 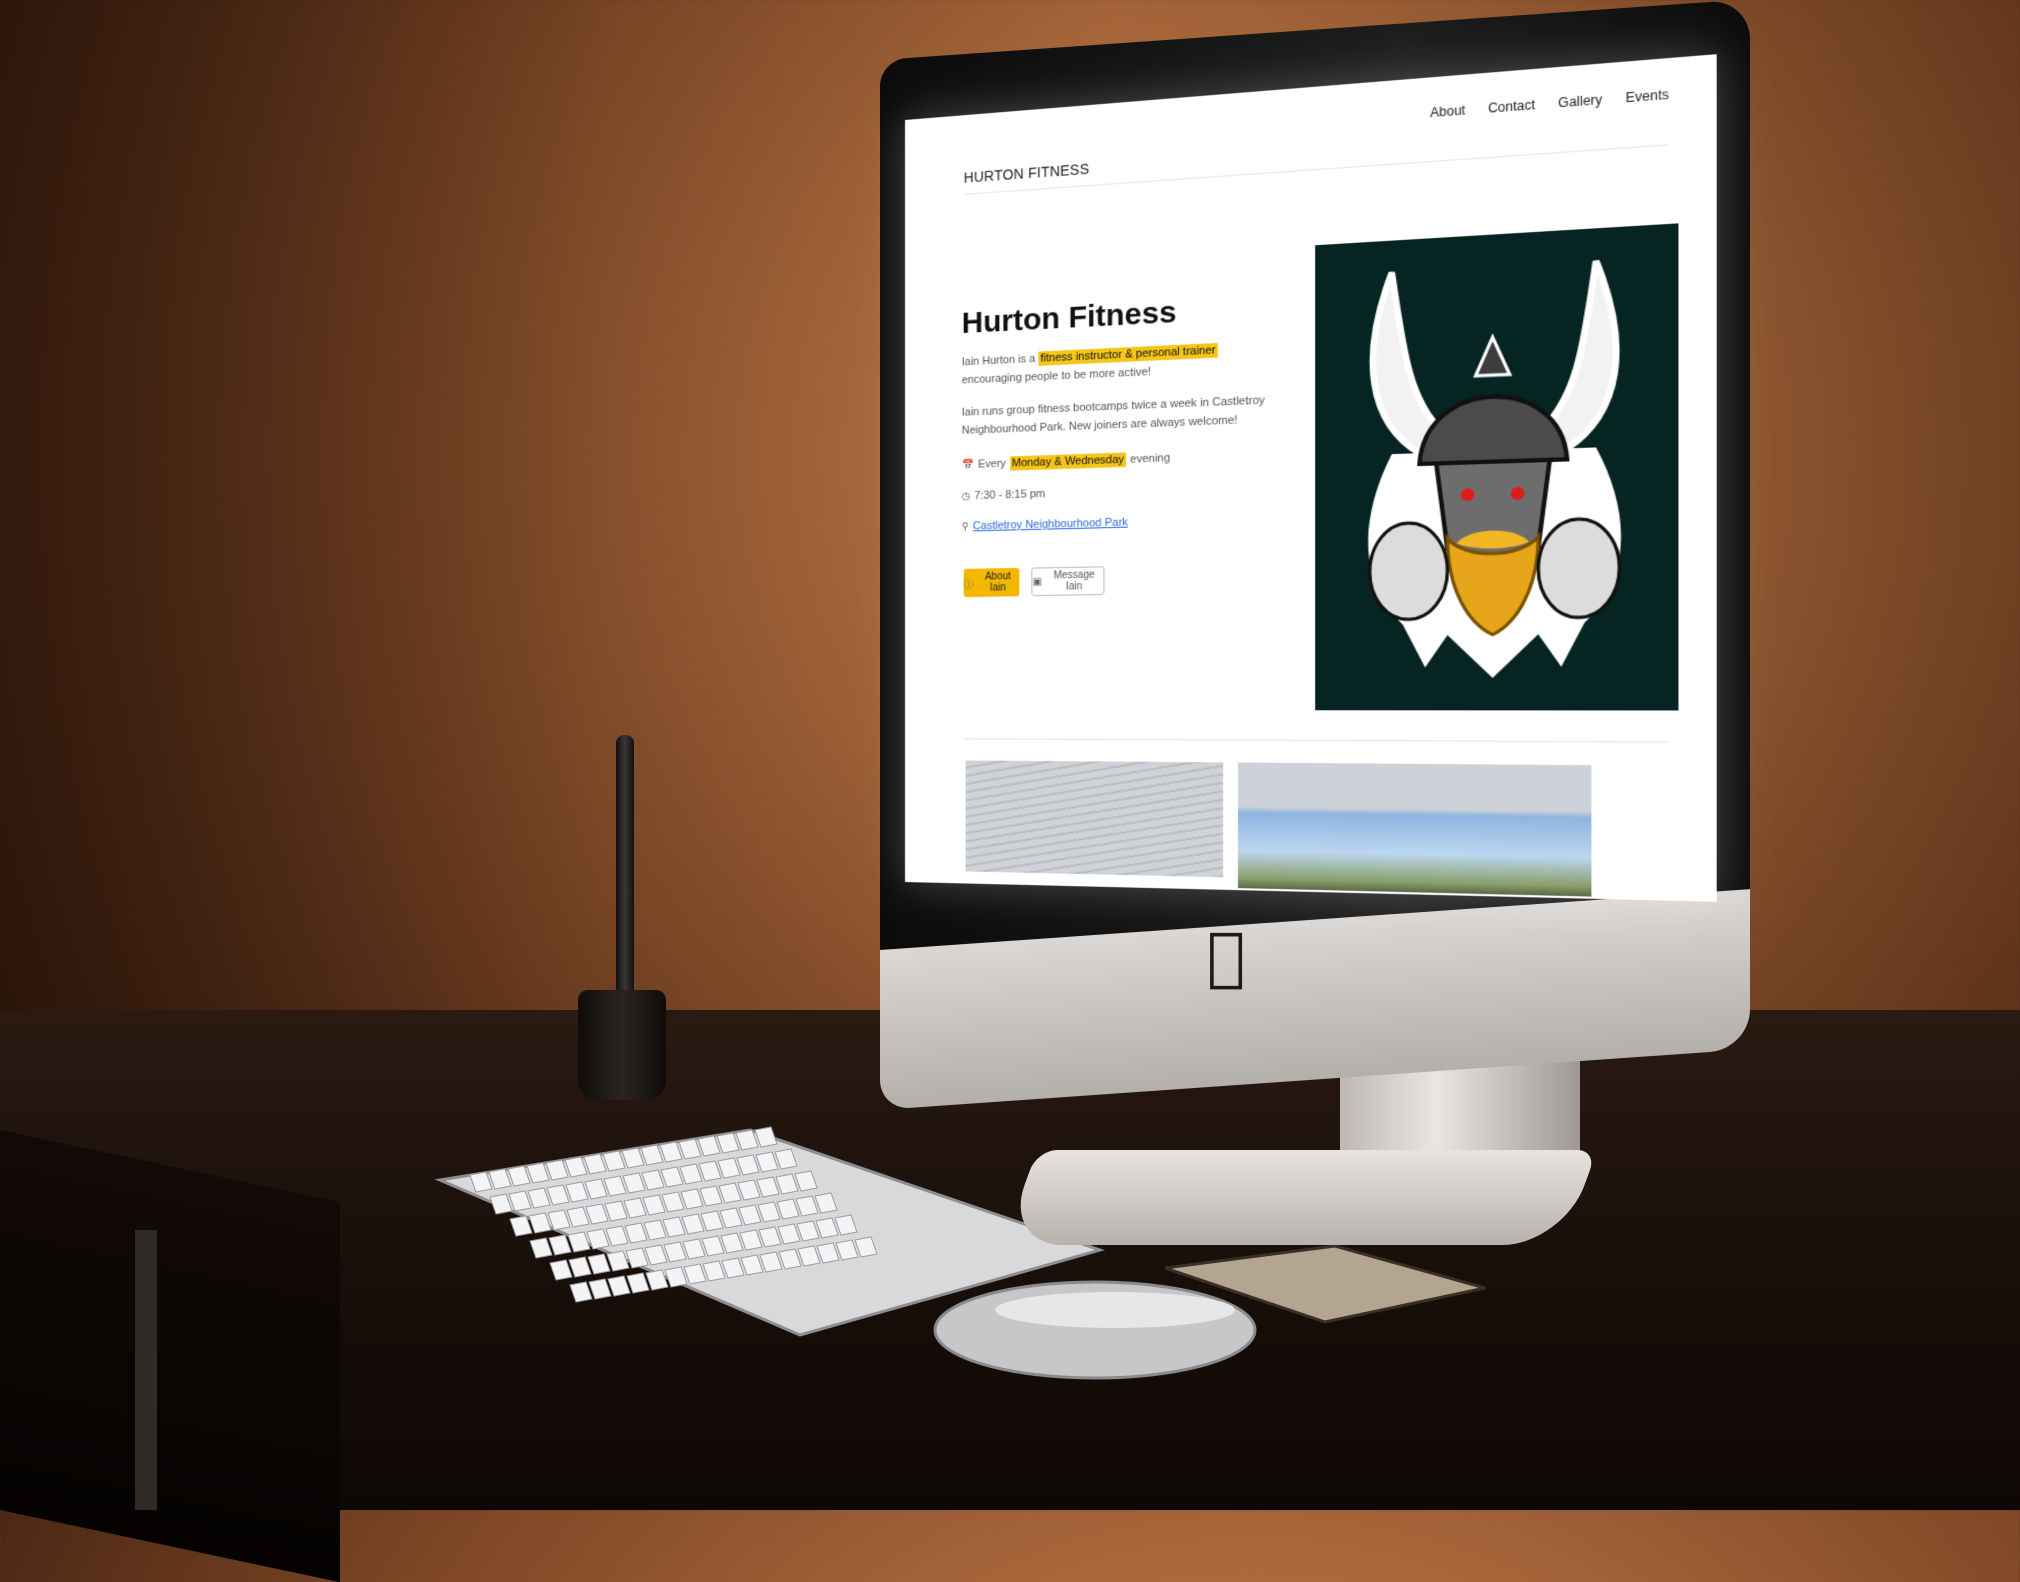 I want to click on about-iain-button: ⓘ About Iain, so click(x=991, y=582).